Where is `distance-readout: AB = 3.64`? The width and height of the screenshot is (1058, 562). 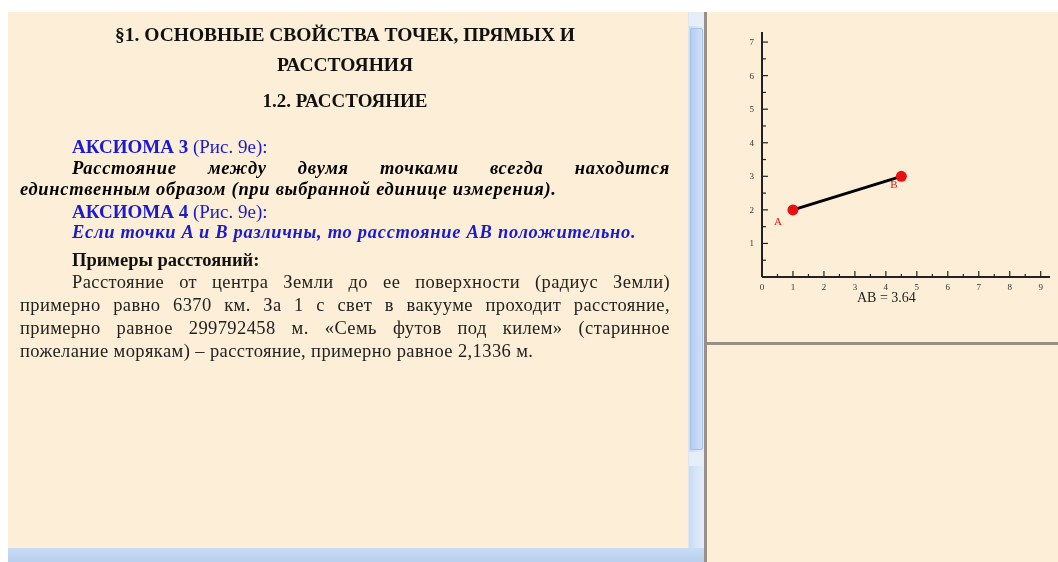
distance-readout: AB = 3.64 is located at coordinates (886, 298).